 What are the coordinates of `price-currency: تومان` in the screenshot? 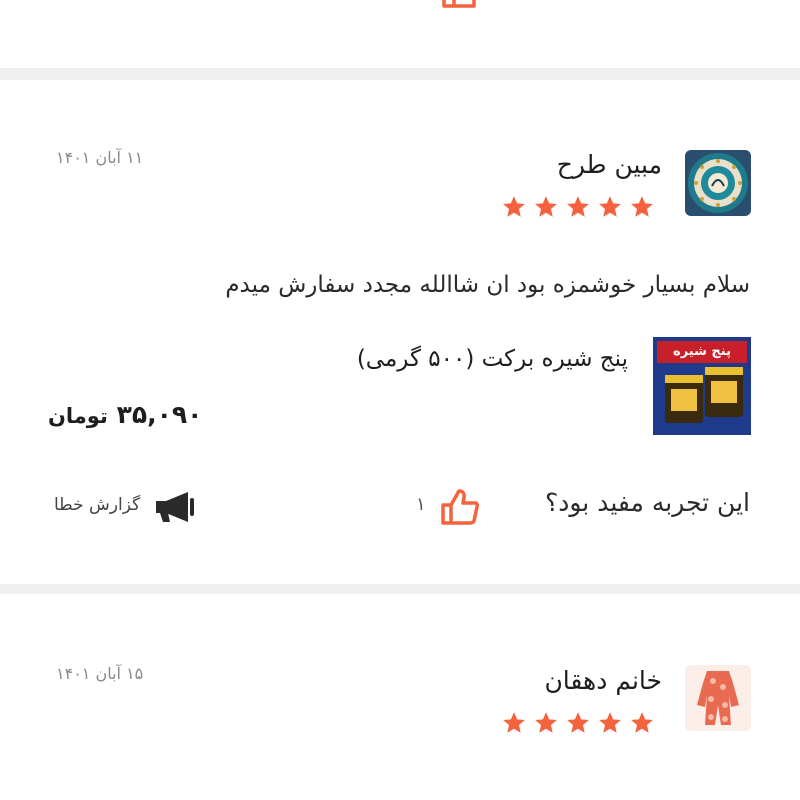 It's located at (78, 416).